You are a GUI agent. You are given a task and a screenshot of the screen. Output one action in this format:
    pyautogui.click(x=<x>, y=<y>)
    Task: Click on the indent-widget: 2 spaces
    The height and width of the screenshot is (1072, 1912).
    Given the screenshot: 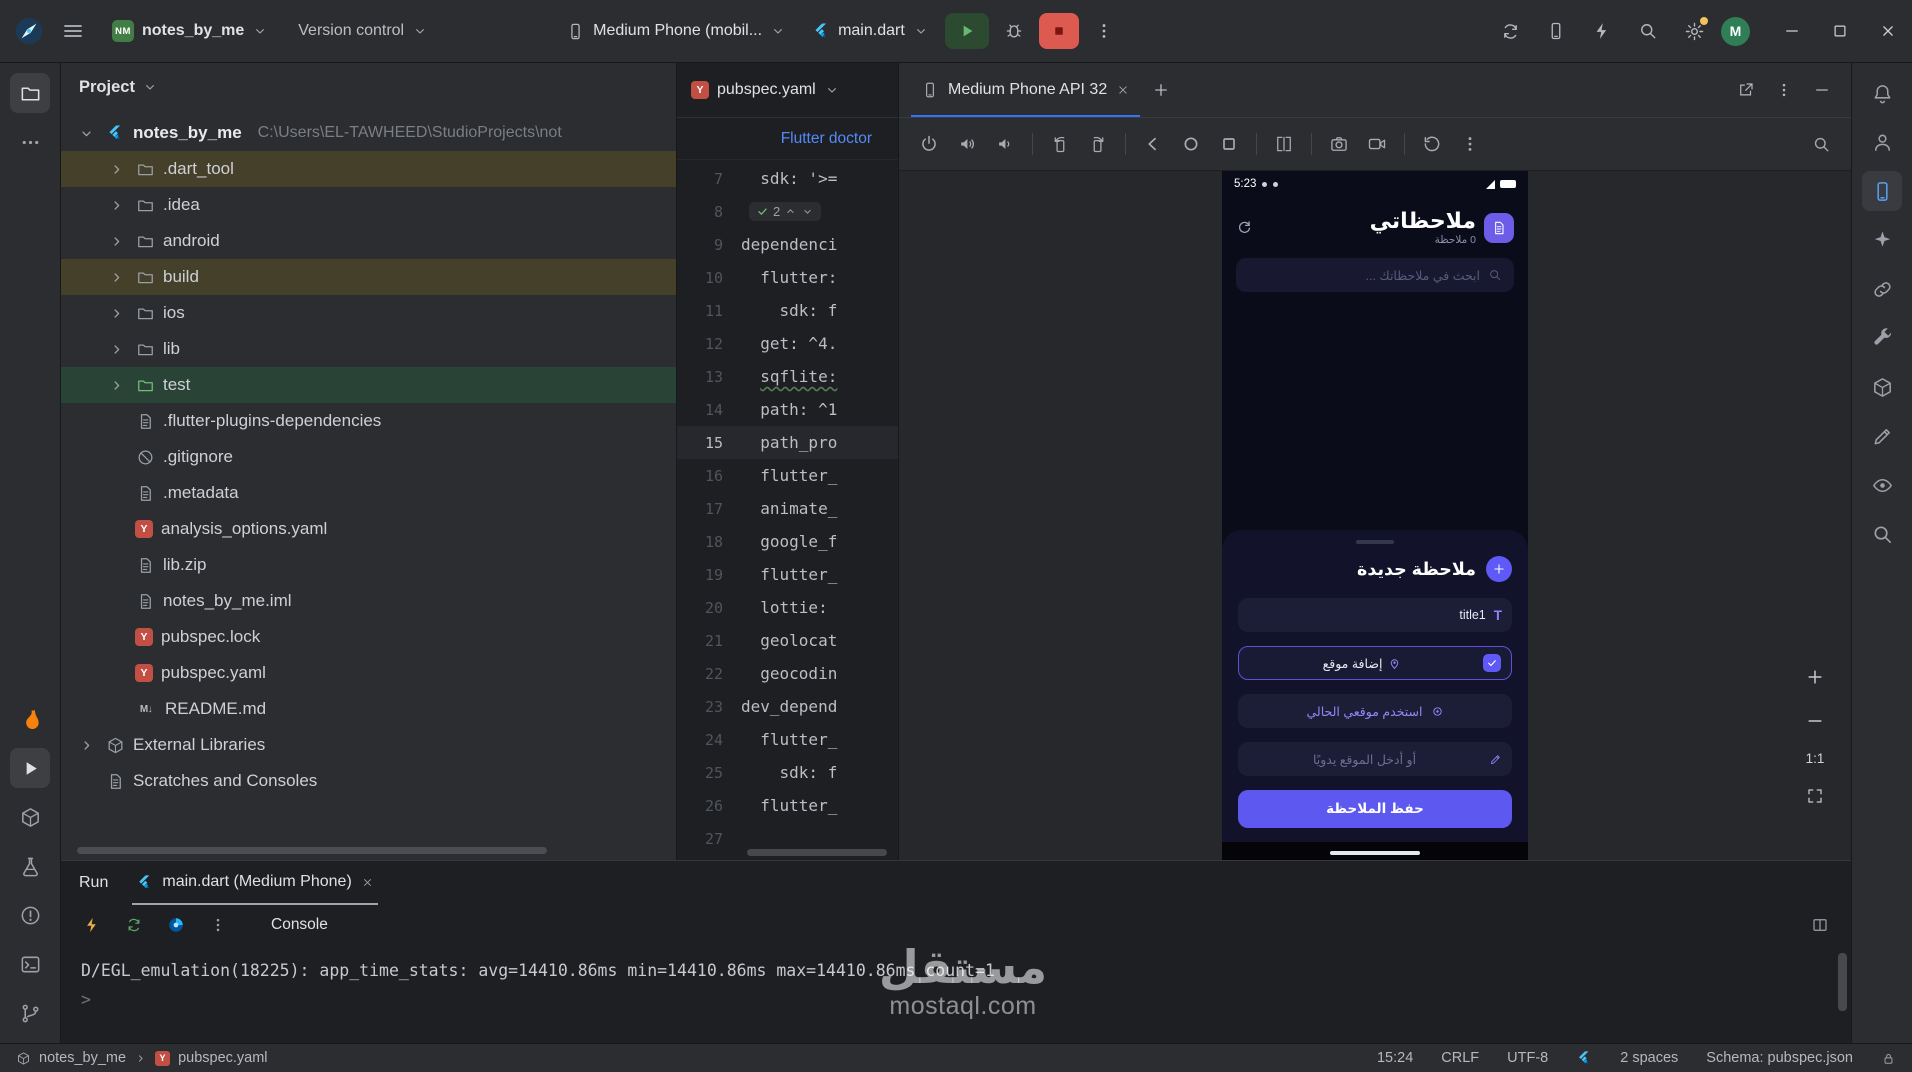 What is the action you would take?
    pyautogui.click(x=1649, y=1058)
    